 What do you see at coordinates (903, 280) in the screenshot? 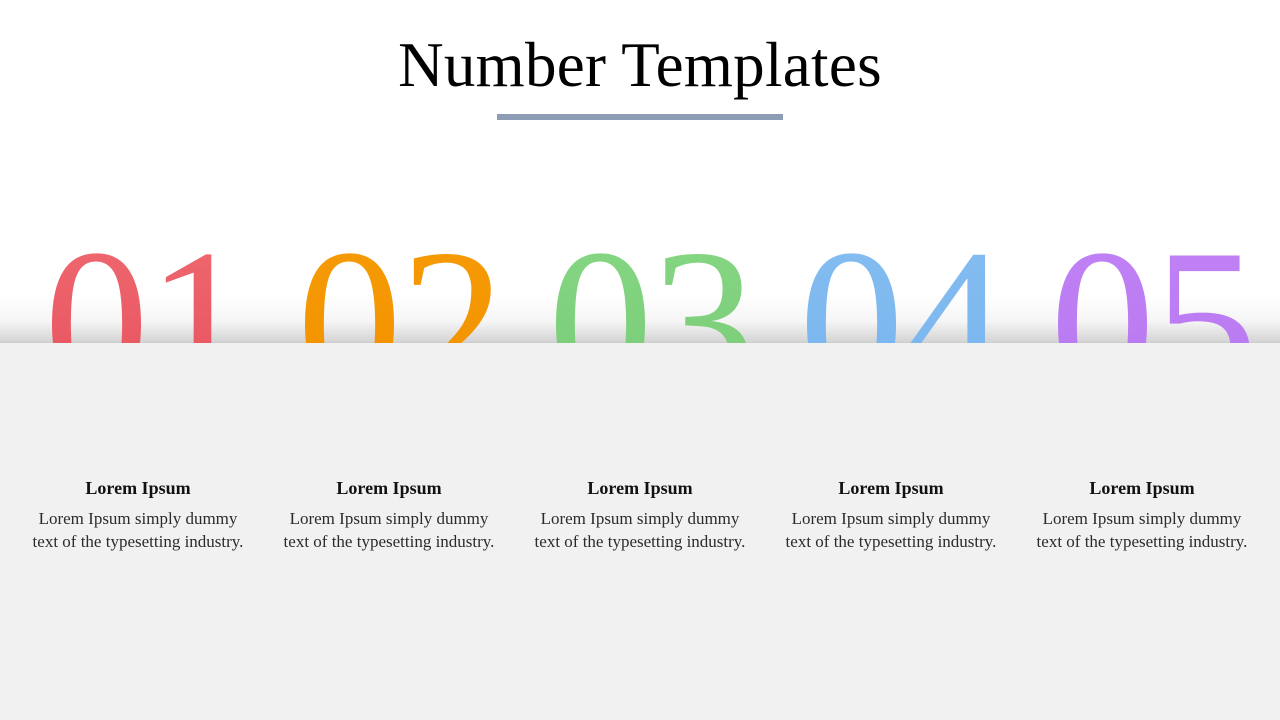
I see `big-number-04: 04` at bounding box center [903, 280].